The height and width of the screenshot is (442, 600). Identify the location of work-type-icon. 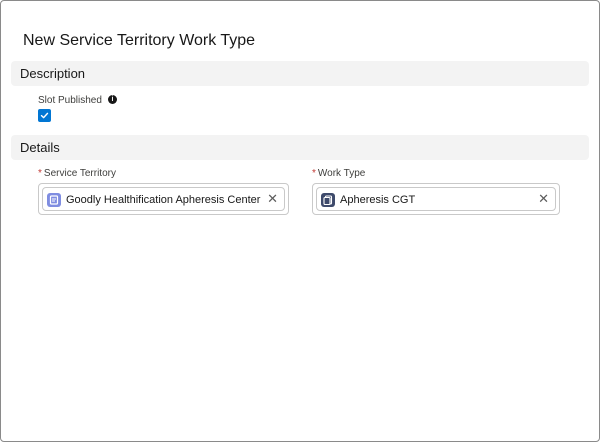
(328, 200).